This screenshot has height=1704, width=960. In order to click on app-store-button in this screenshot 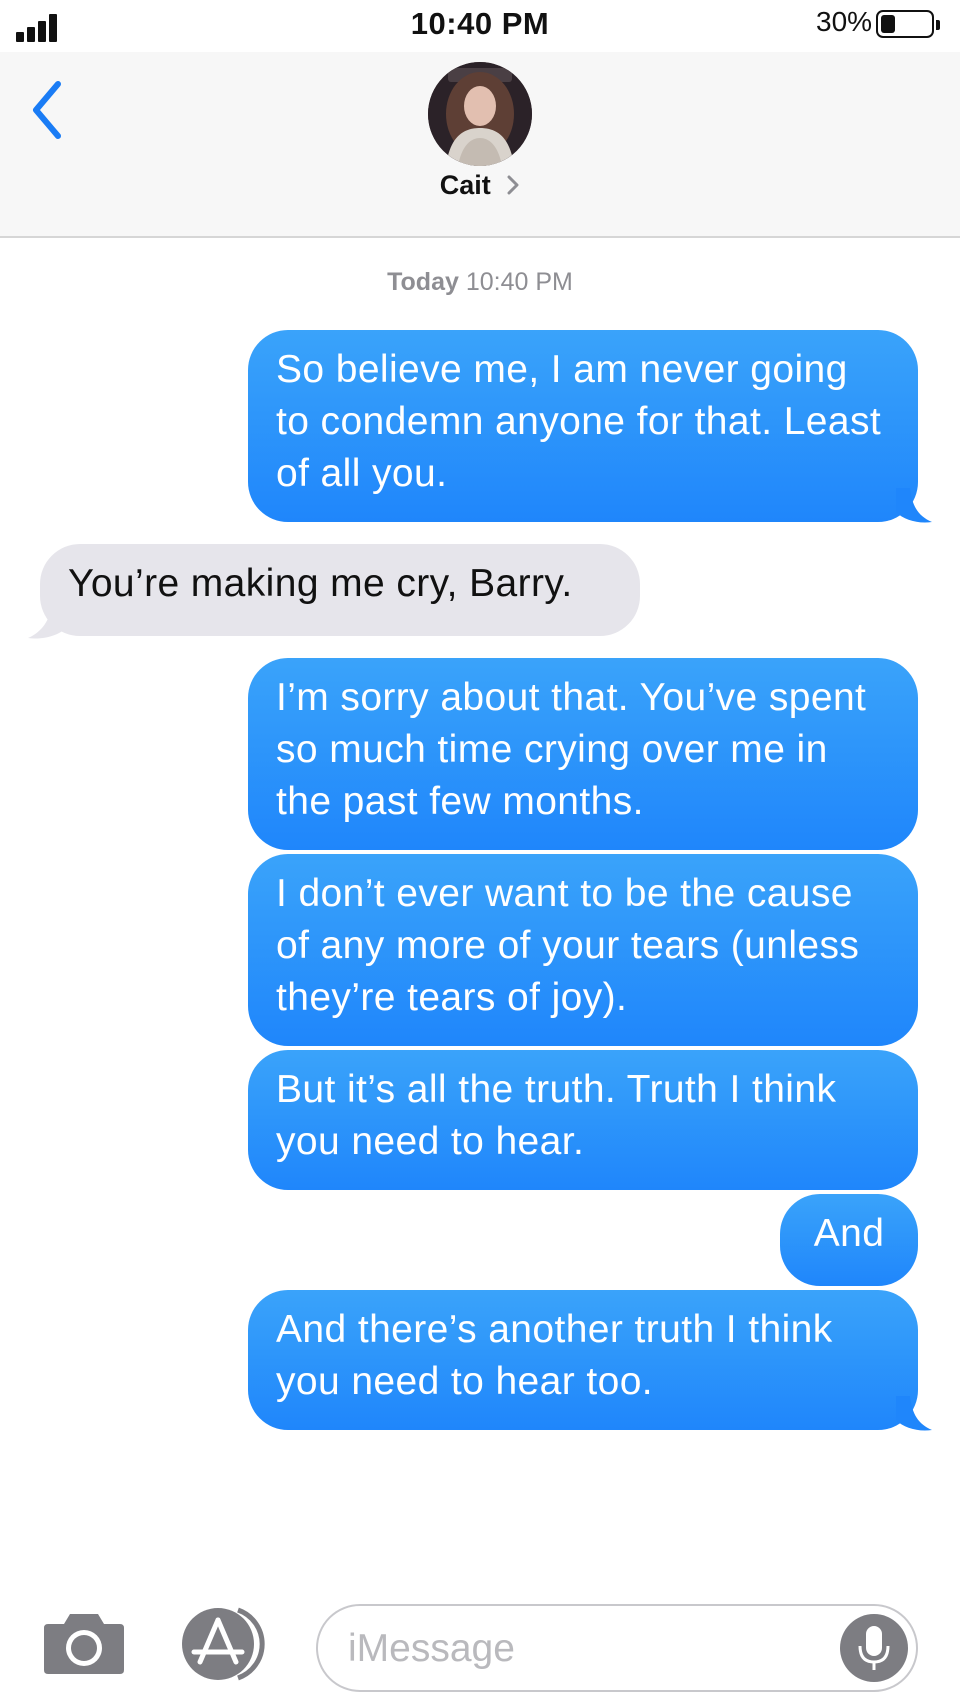, I will do `click(226, 1644)`.